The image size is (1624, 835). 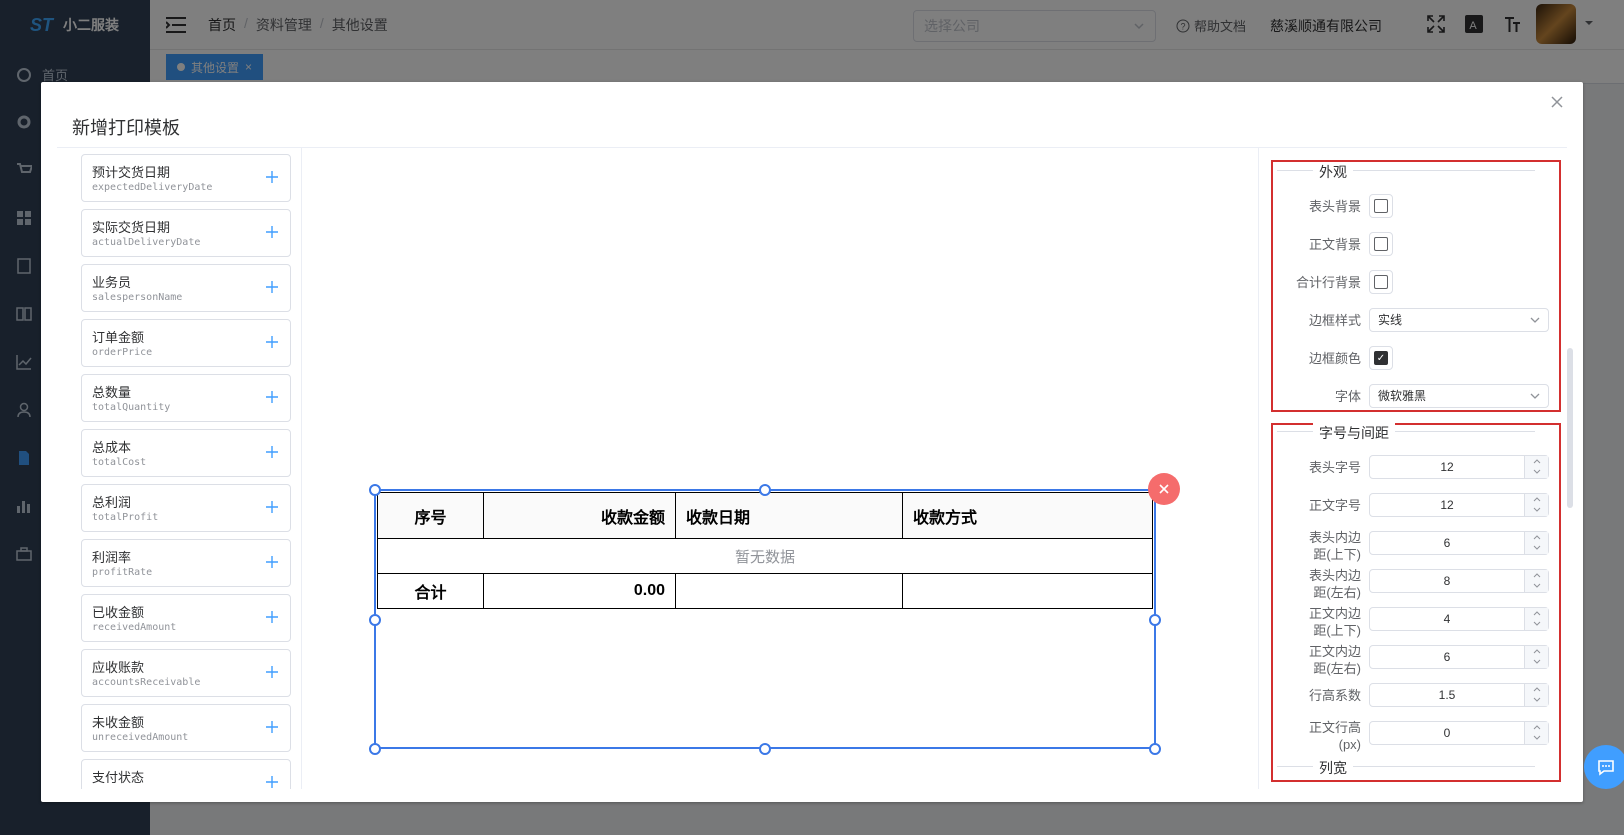 What do you see at coordinates (579, 515) in the screenshot?
I see `table-header-cell: 收款金额` at bounding box center [579, 515].